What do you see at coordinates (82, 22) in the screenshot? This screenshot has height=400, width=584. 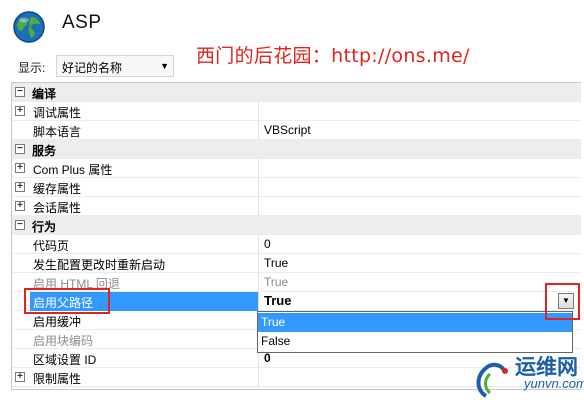 I see `page-title: ASP` at bounding box center [82, 22].